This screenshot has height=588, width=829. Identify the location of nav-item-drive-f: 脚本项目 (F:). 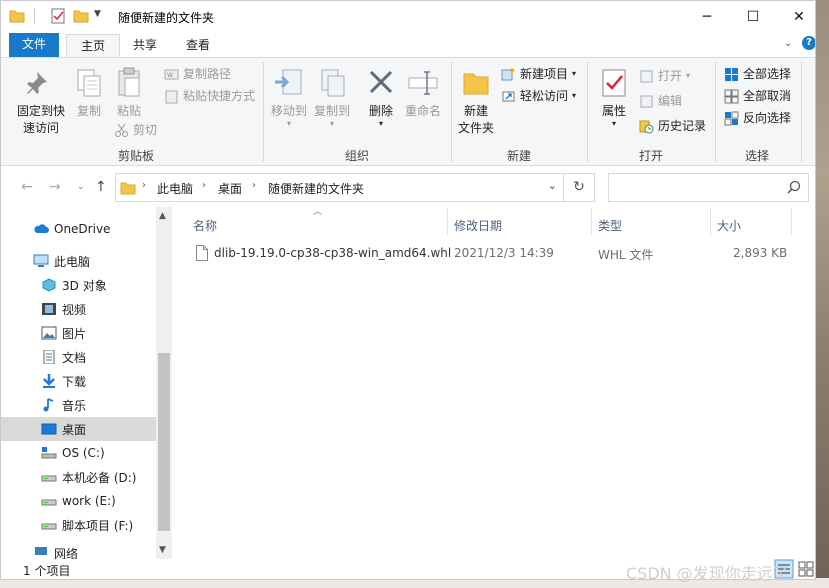
(78, 525).